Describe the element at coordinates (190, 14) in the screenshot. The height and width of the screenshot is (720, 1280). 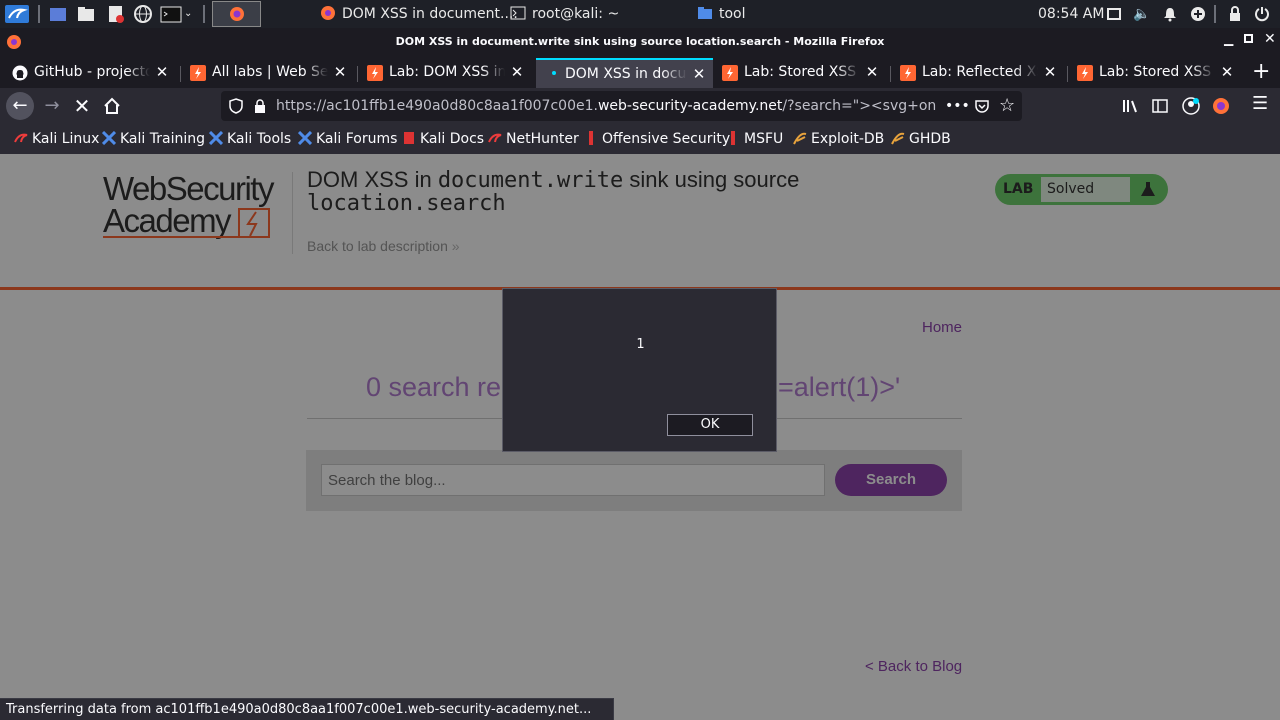
I see `chevron-down-icon: ⌄` at that location.